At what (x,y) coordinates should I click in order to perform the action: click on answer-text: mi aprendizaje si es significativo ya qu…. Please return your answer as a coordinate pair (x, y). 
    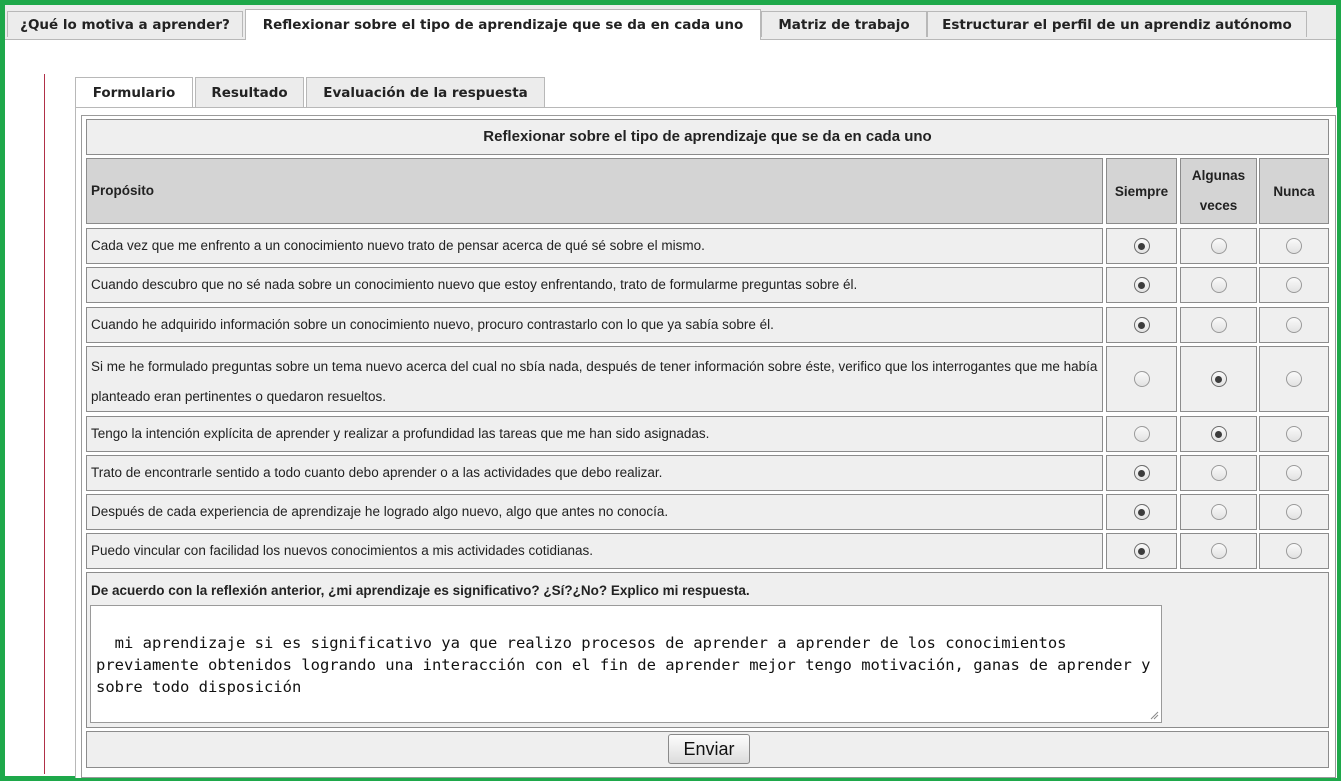
    Looking at the image, I should click on (628, 665).